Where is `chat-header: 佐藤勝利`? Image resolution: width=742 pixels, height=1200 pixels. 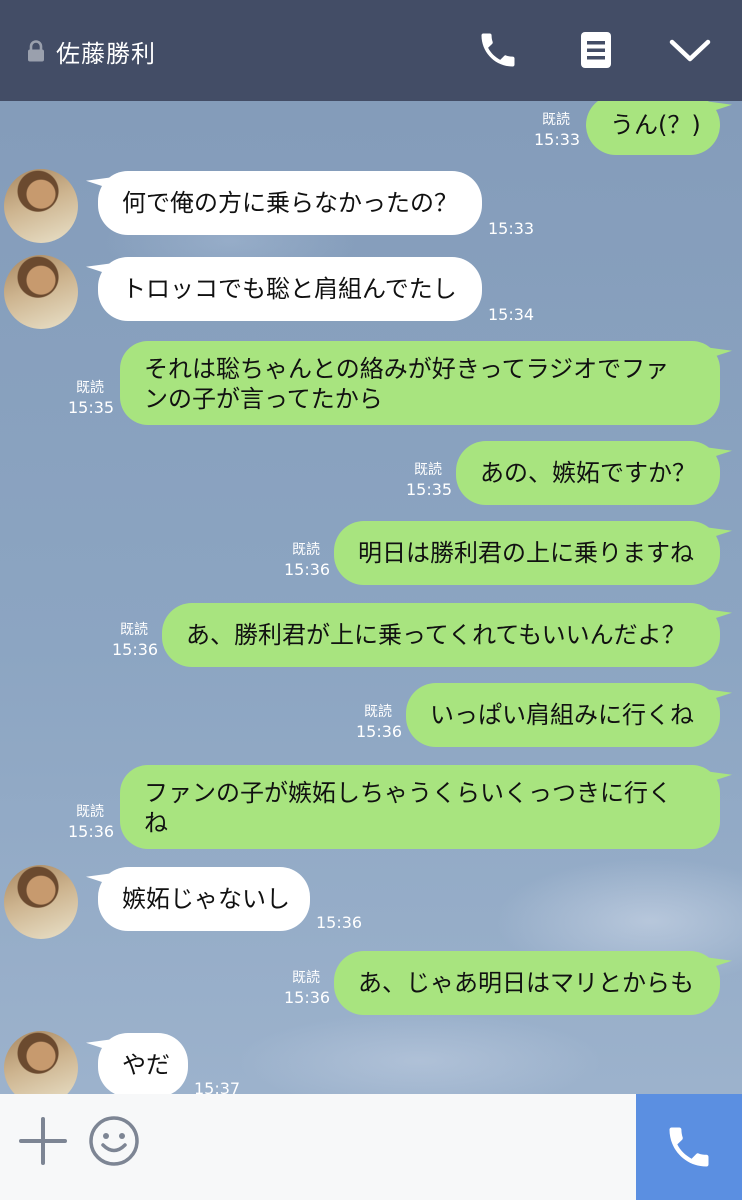 chat-header: 佐藤勝利 is located at coordinates (371, 50).